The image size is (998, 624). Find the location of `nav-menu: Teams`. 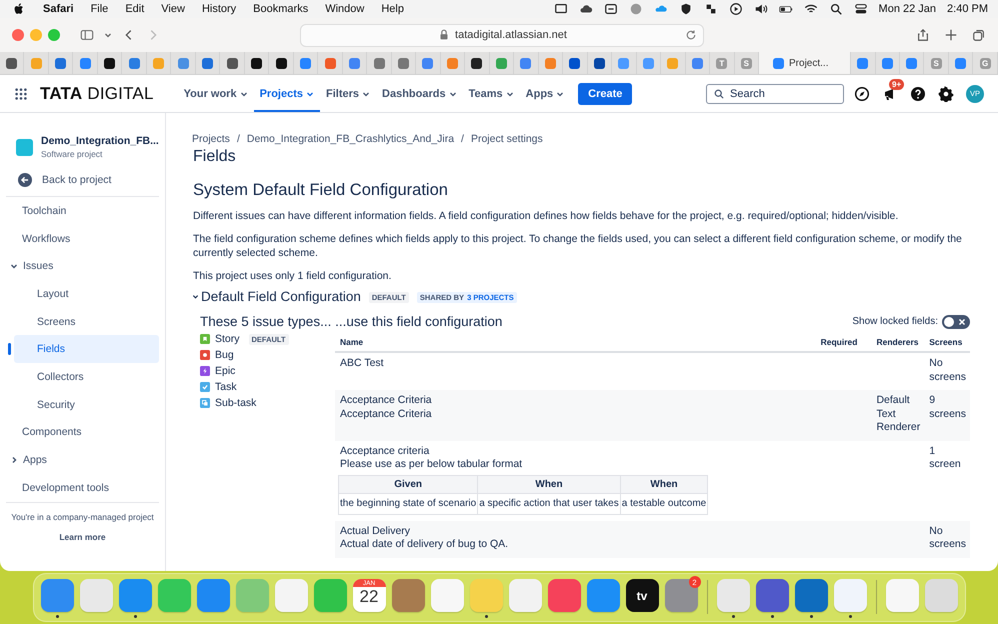

nav-menu: Teams is located at coordinates (491, 93).